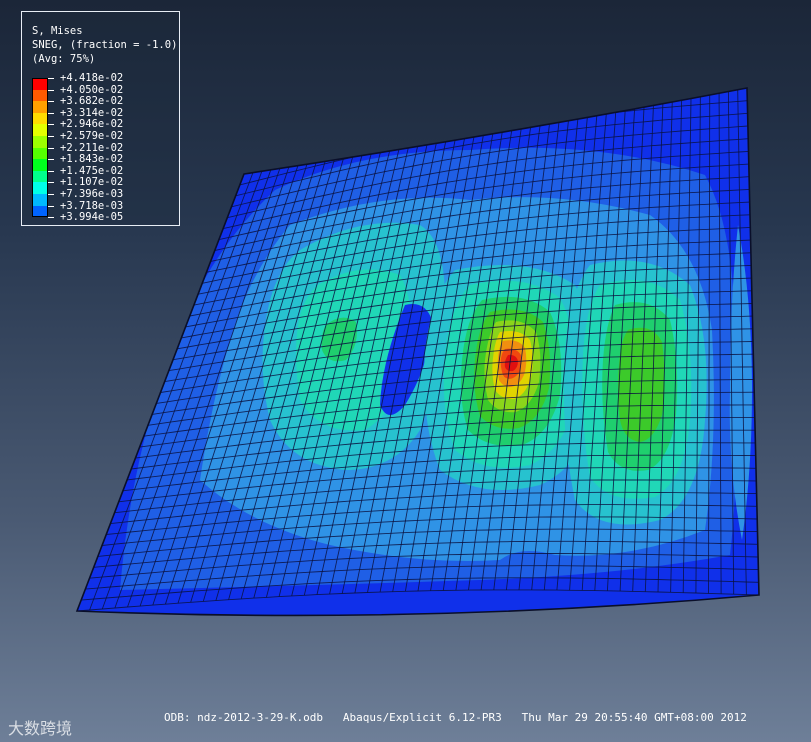  I want to click on odb-file: ODB: ndz-2012-3-29-K.odb, so click(243, 717).